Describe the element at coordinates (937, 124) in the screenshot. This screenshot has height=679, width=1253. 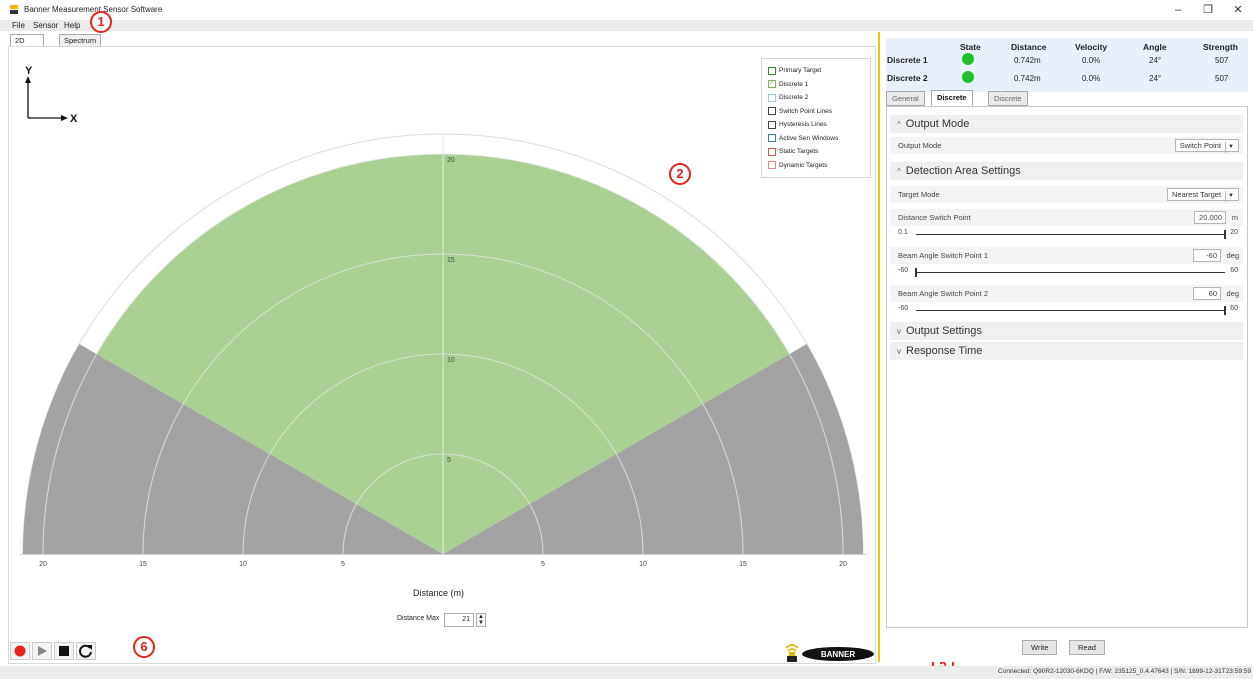
I see `output-mode-header-label: Output Mode` at that location.